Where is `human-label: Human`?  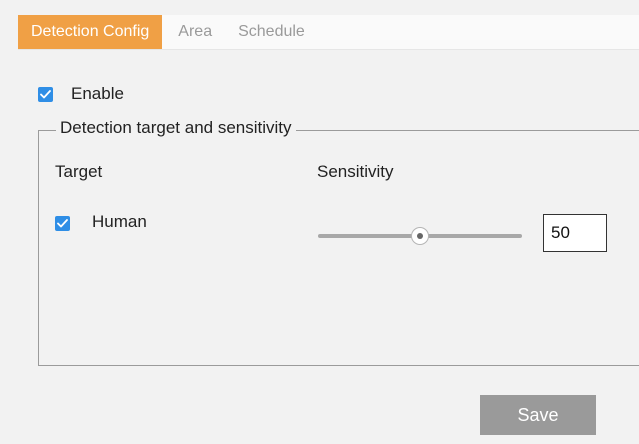 human-label: Human is located at coordinates (119, 221).